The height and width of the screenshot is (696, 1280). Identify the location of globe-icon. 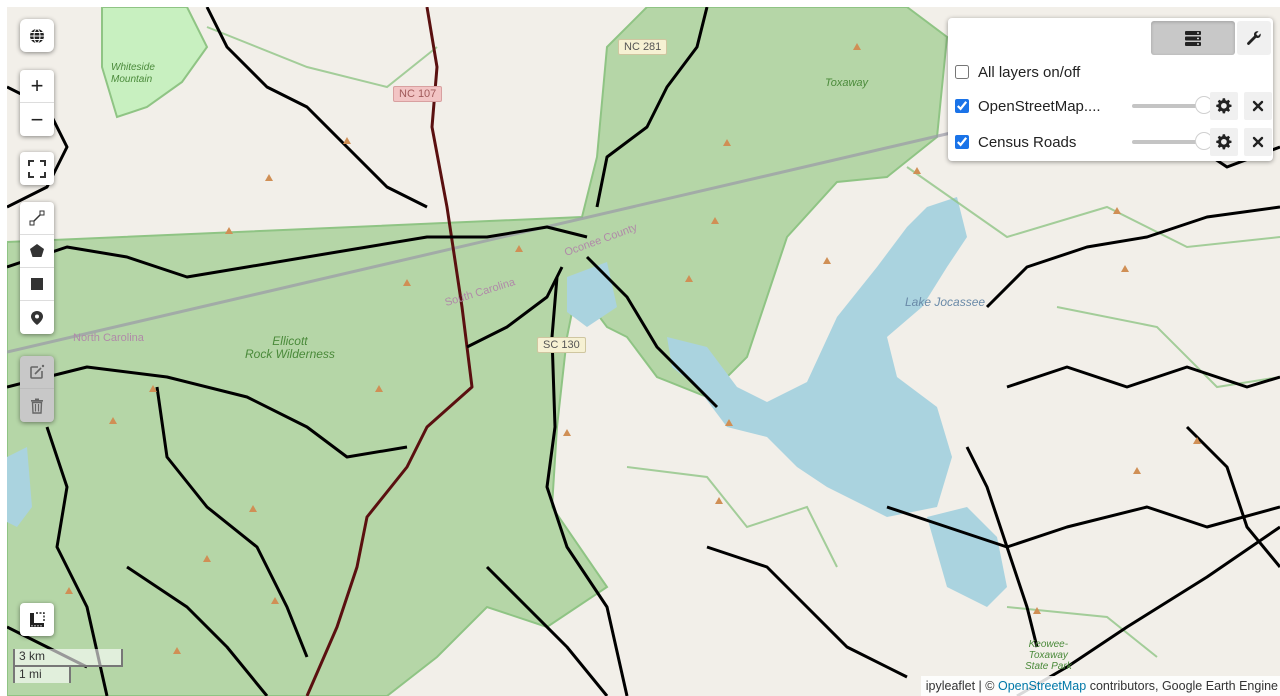
(37, 35).